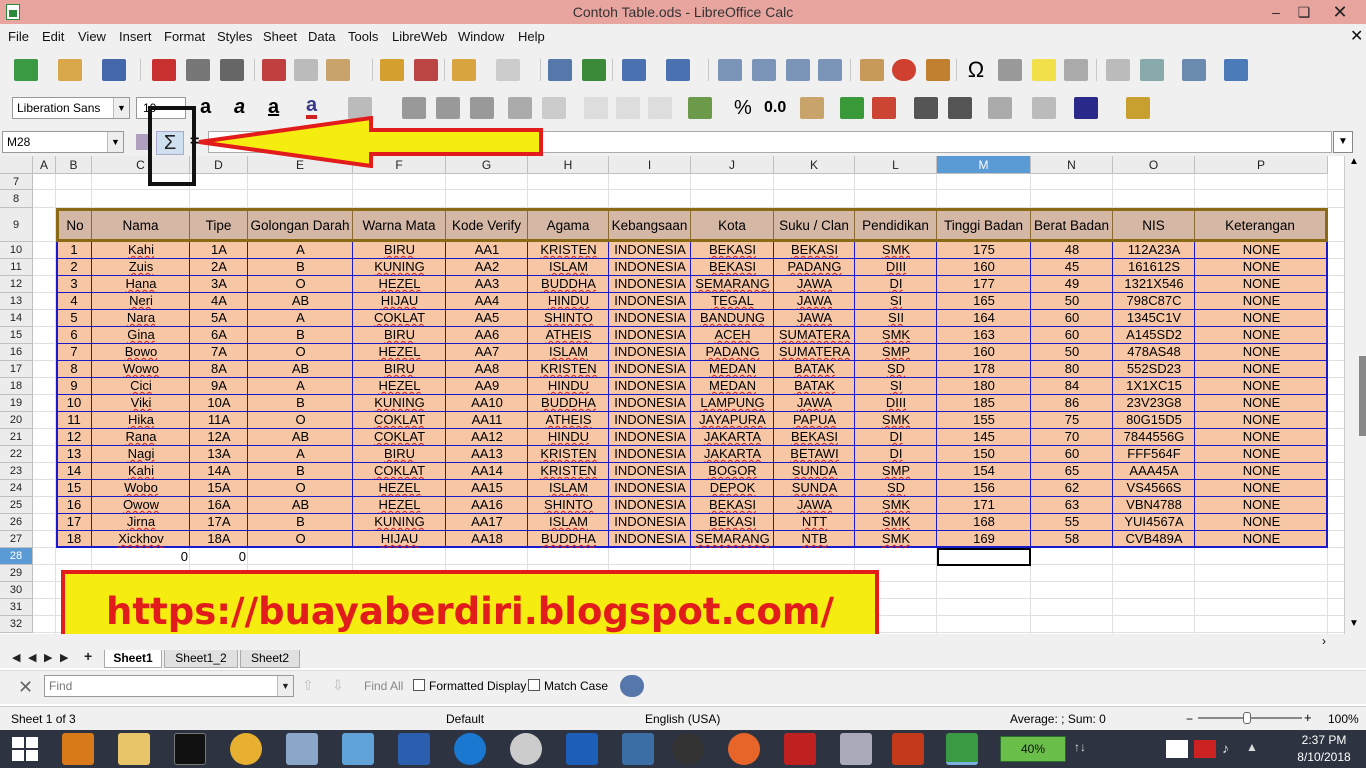  What do you see at coordinates (1324, 641) in the screenshot?
I see `scroll-right-icon: ›` at bounding box center [1324, 641].